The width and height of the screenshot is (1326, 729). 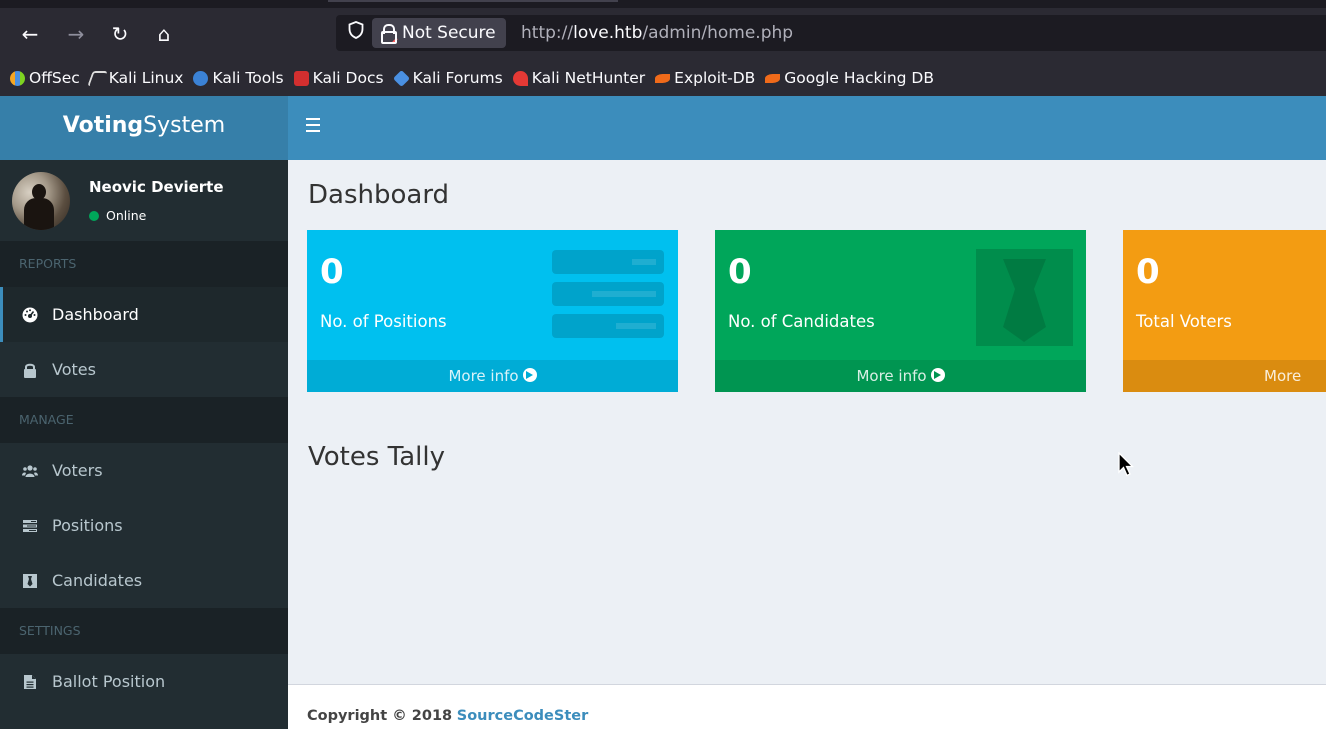 What do you see at coordinates (547, 33) in the screenshot?
I see `url-scheme: http://` at bounding box center [547, 33].